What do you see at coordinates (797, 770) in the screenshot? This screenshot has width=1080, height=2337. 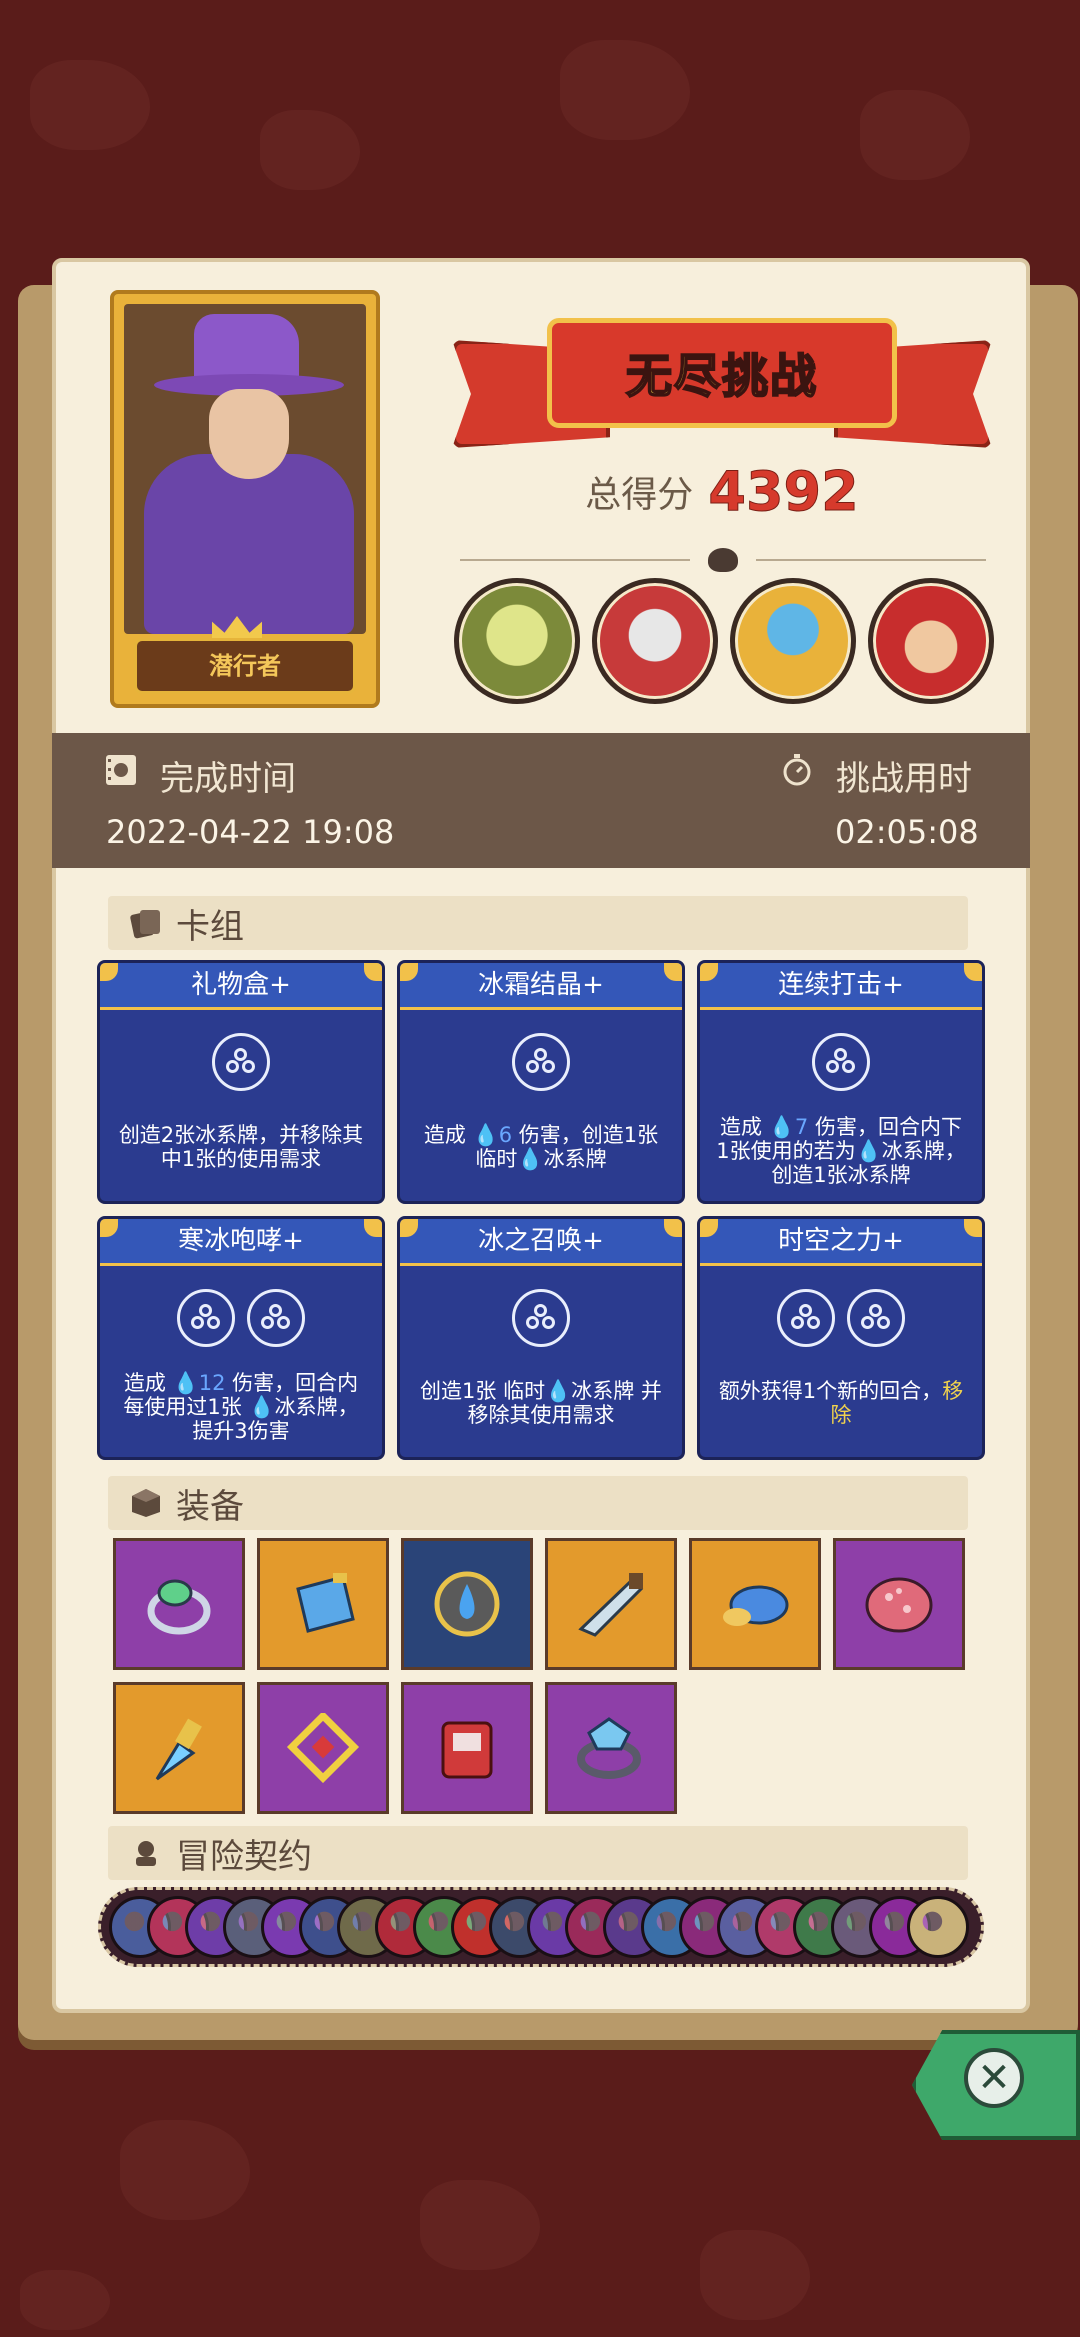 I see `stopwatch-icon` at bounding box center [797, 770].